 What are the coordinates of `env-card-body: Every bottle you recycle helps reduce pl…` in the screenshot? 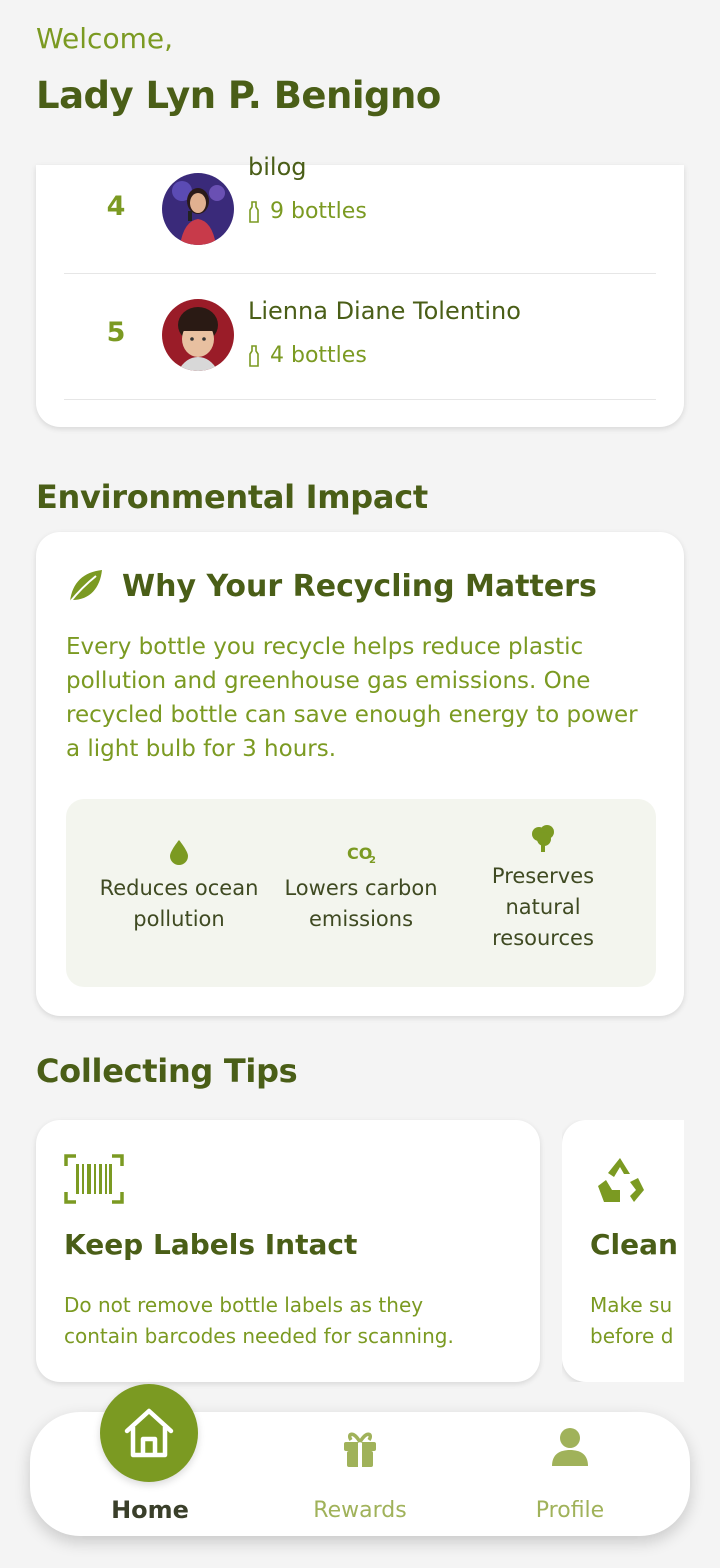 It's located at (352, 698).